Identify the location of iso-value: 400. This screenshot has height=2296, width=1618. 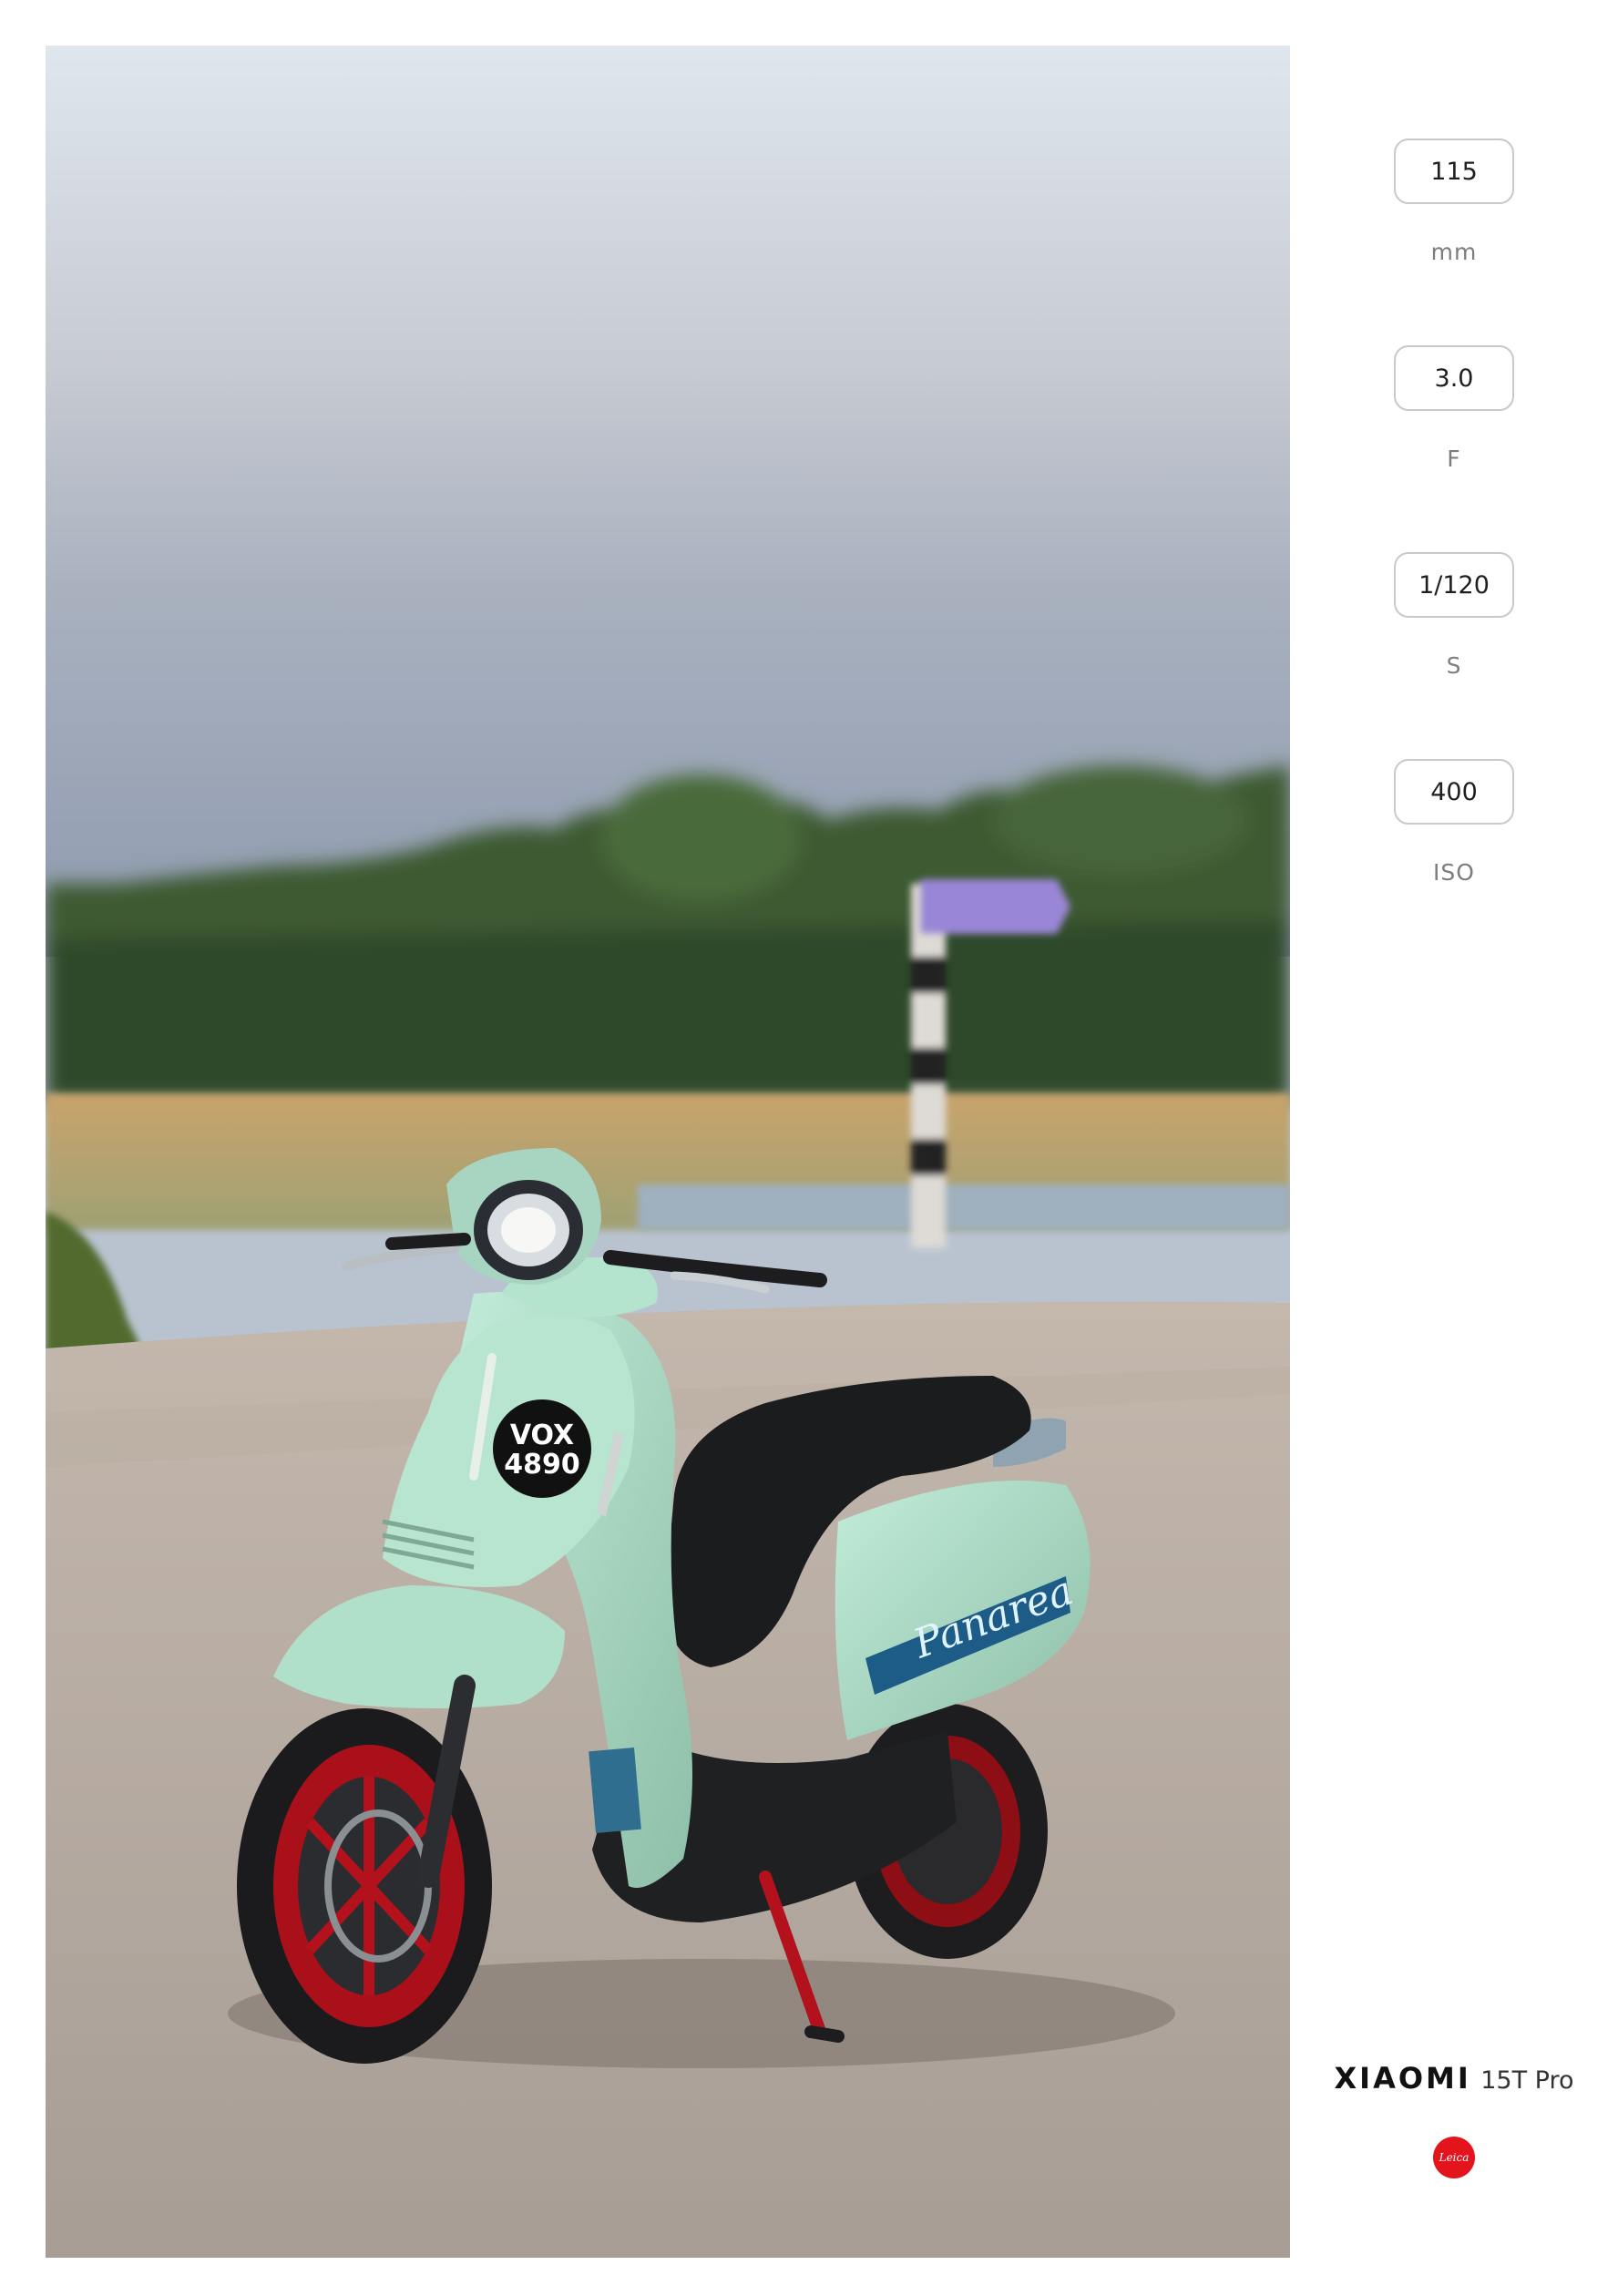
(1454, 792).